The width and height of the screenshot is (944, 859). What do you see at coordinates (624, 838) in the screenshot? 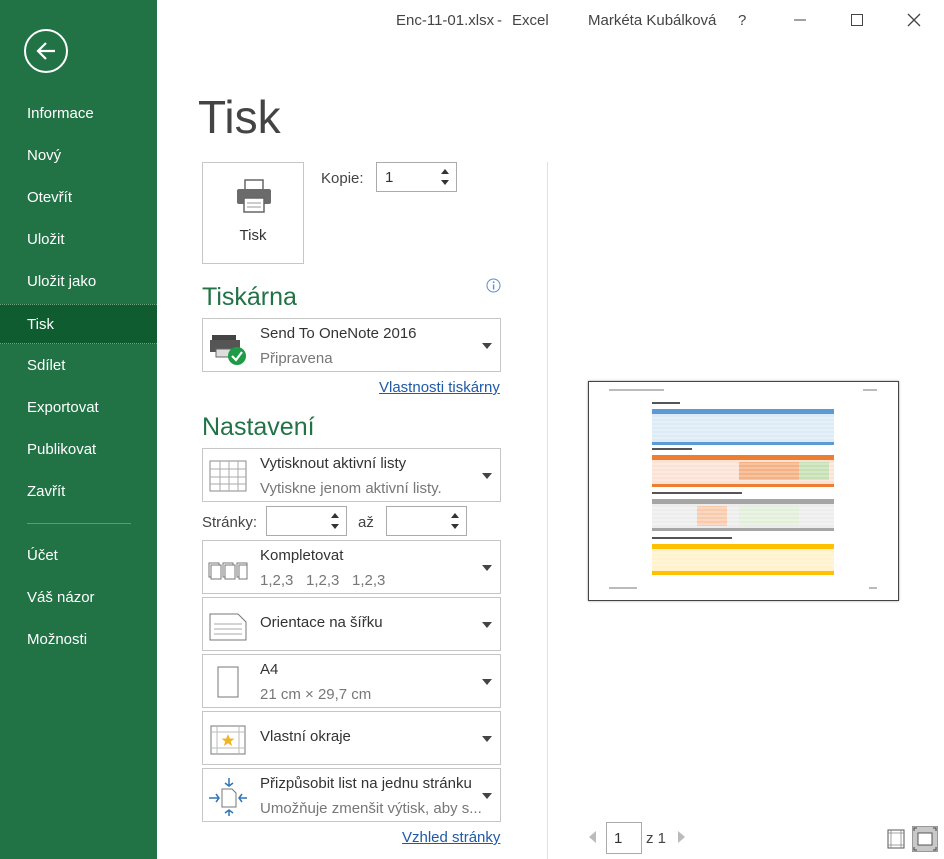
I see `current-page-input: 1` at bounding box center [624, 838].